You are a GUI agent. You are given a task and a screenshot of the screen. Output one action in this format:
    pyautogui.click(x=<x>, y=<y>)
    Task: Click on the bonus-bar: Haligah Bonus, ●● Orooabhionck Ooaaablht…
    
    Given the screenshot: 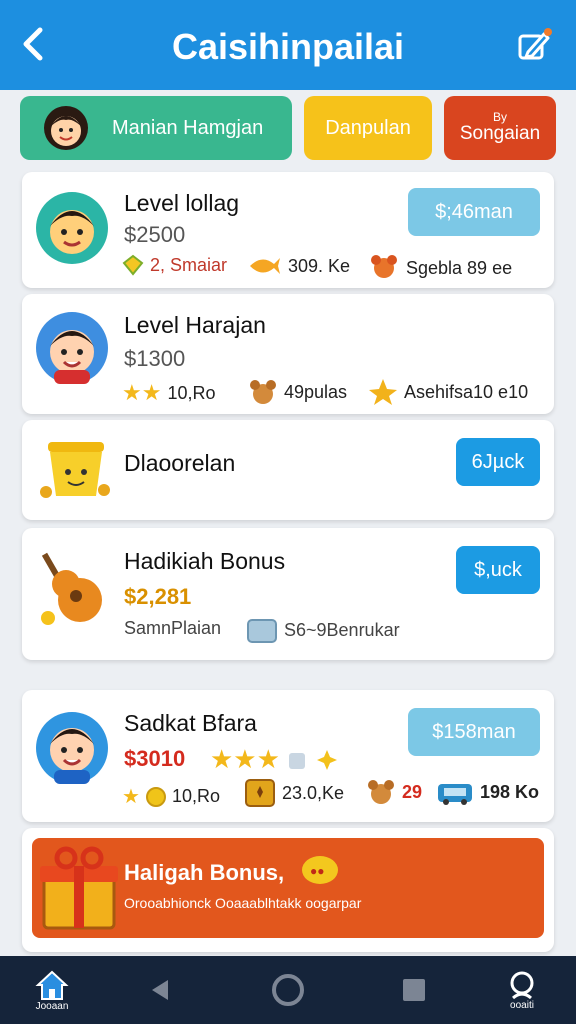 What is the action you would take?
    pyautogui.click(x=288, y=888)
    